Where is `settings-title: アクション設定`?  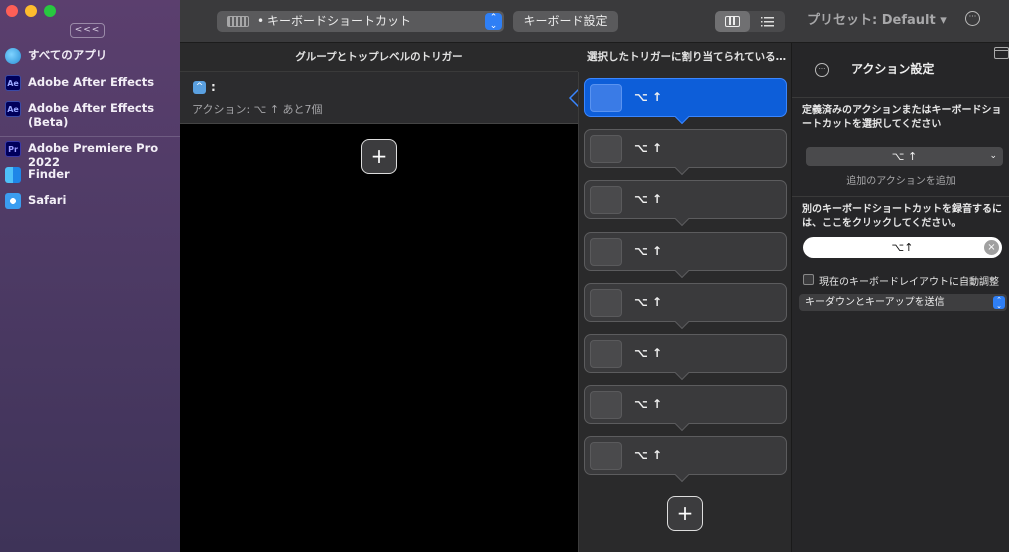
settings-title: アクション設定 is located at coordinates (893, 69).